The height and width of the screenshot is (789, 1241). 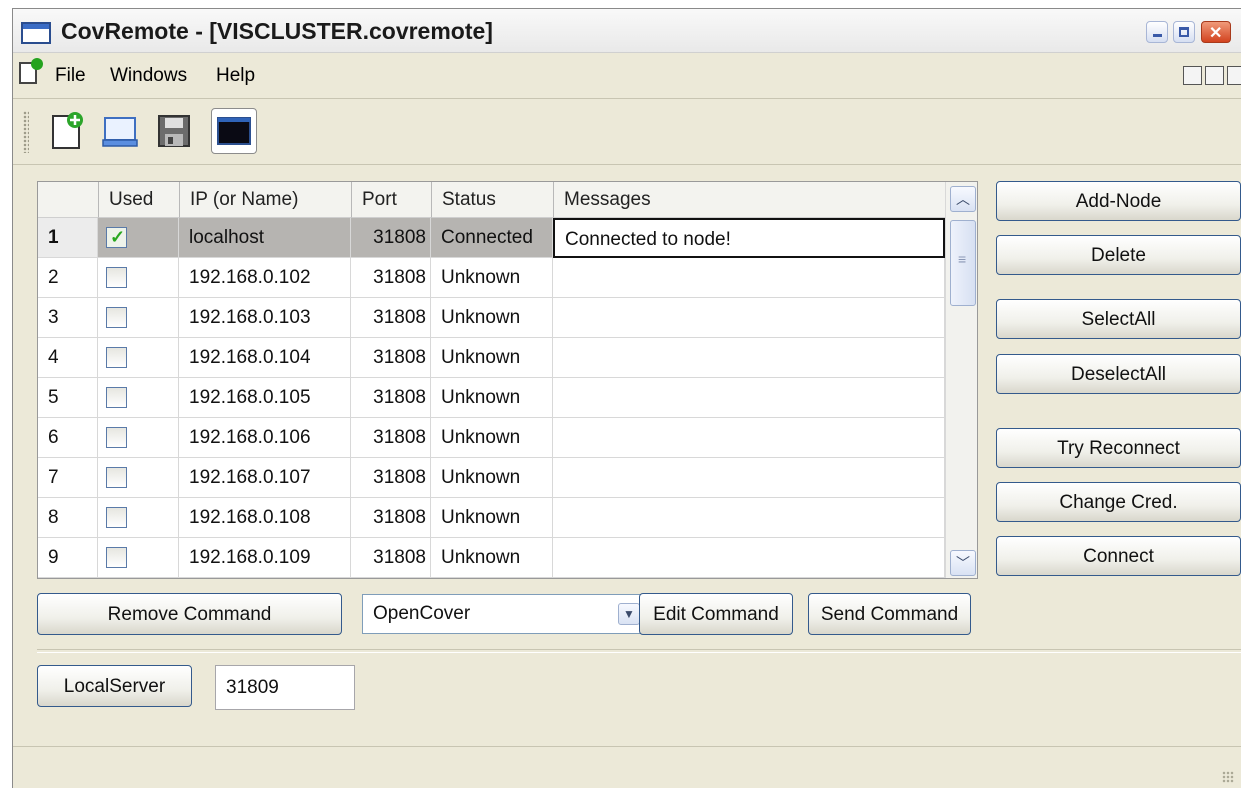 What do you see at coordinates (265, 438) in the screenshot?
I see `ip-cell: 192.168.0.106` at bounding box center [265, 438].